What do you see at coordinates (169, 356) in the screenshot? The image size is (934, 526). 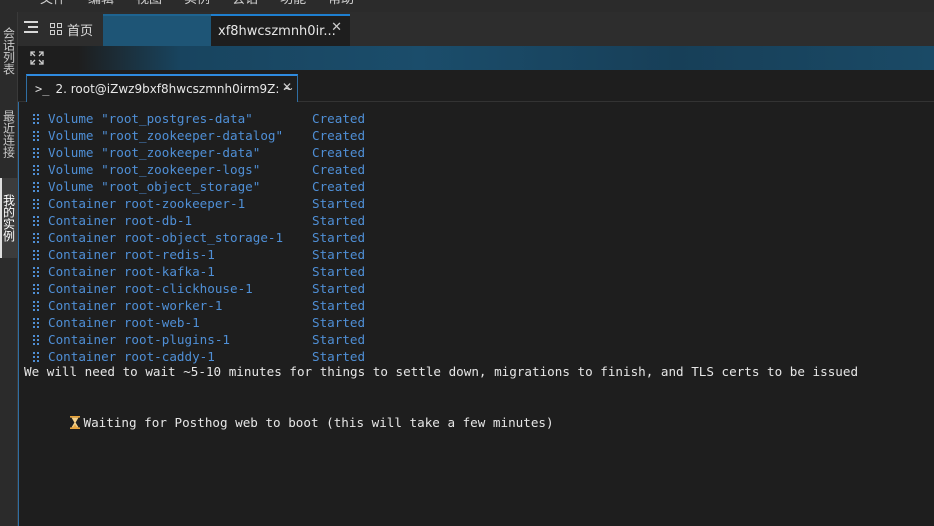 I see `resource-name: root-caddy-1` at bounding box center [169, 356].